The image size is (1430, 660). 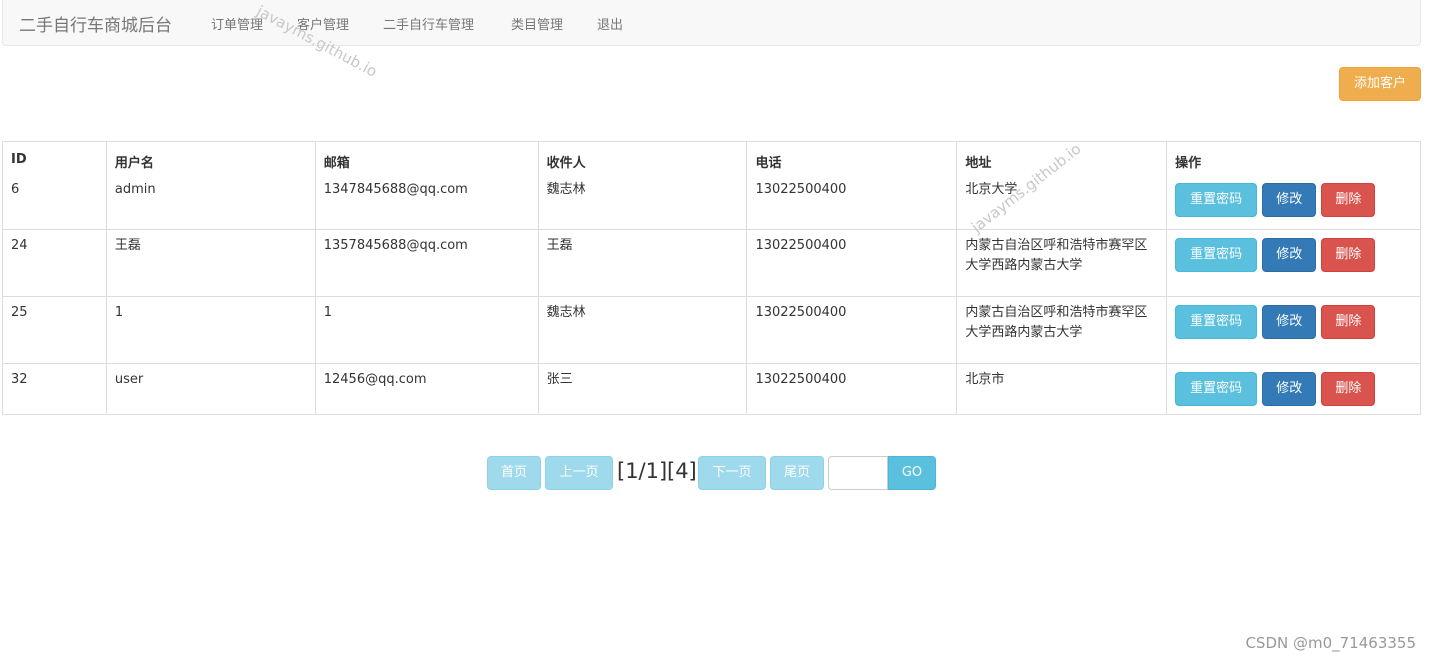 What do you see at coordinates (210, 389) in the screenshot?
I see `cell-username: user` at bounding box center [210, 389].